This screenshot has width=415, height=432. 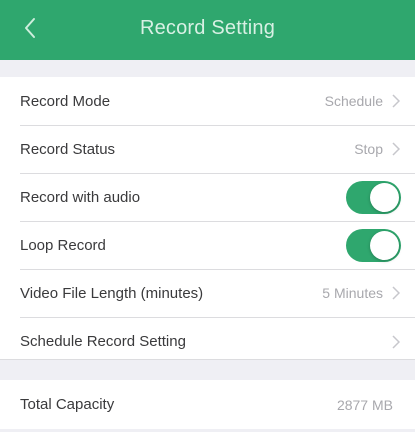 What do you see at coordinates (352, 293) in the screenshot?
I see `video-file-length-value: 5 Minutes` at bounding box center [352, 293].